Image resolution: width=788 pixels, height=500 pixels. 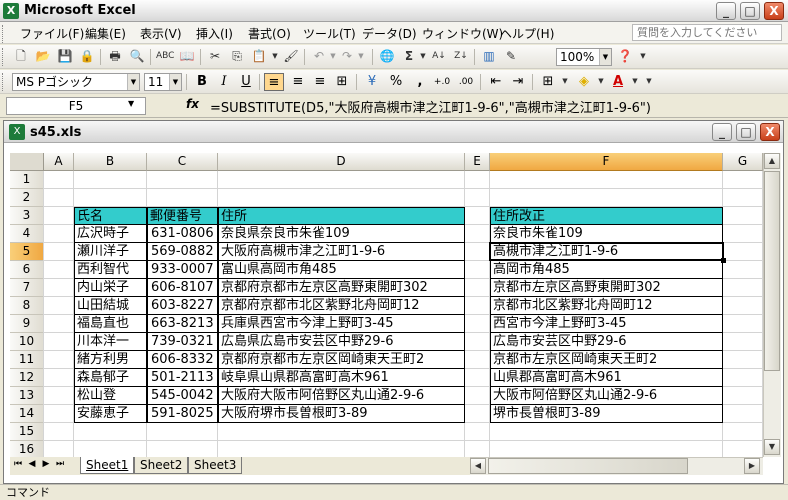 What do you see at coordinates (27, 198) in the screenshot?
I see `row-header-2: 2` at bounding box center [27, 198].